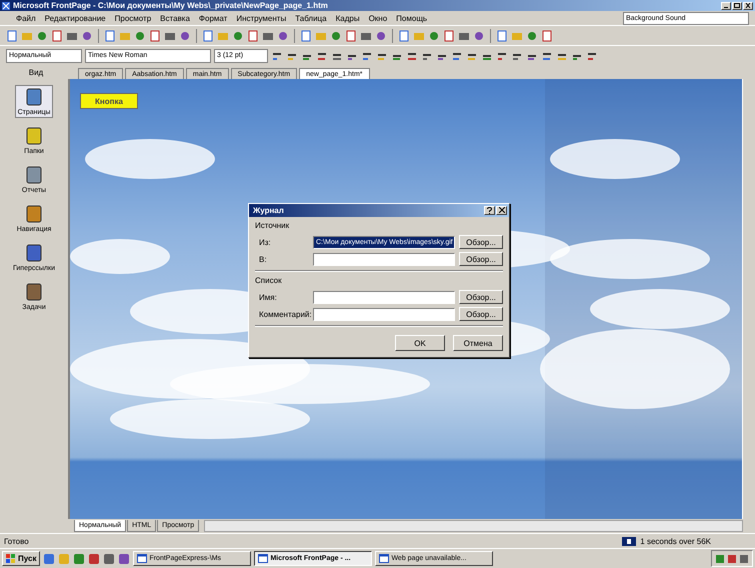 The width and height of the screenshot is (755, 568). Describe the element at coordinates (726, 6) in the screenshot. I see `minimize-button` at that location.